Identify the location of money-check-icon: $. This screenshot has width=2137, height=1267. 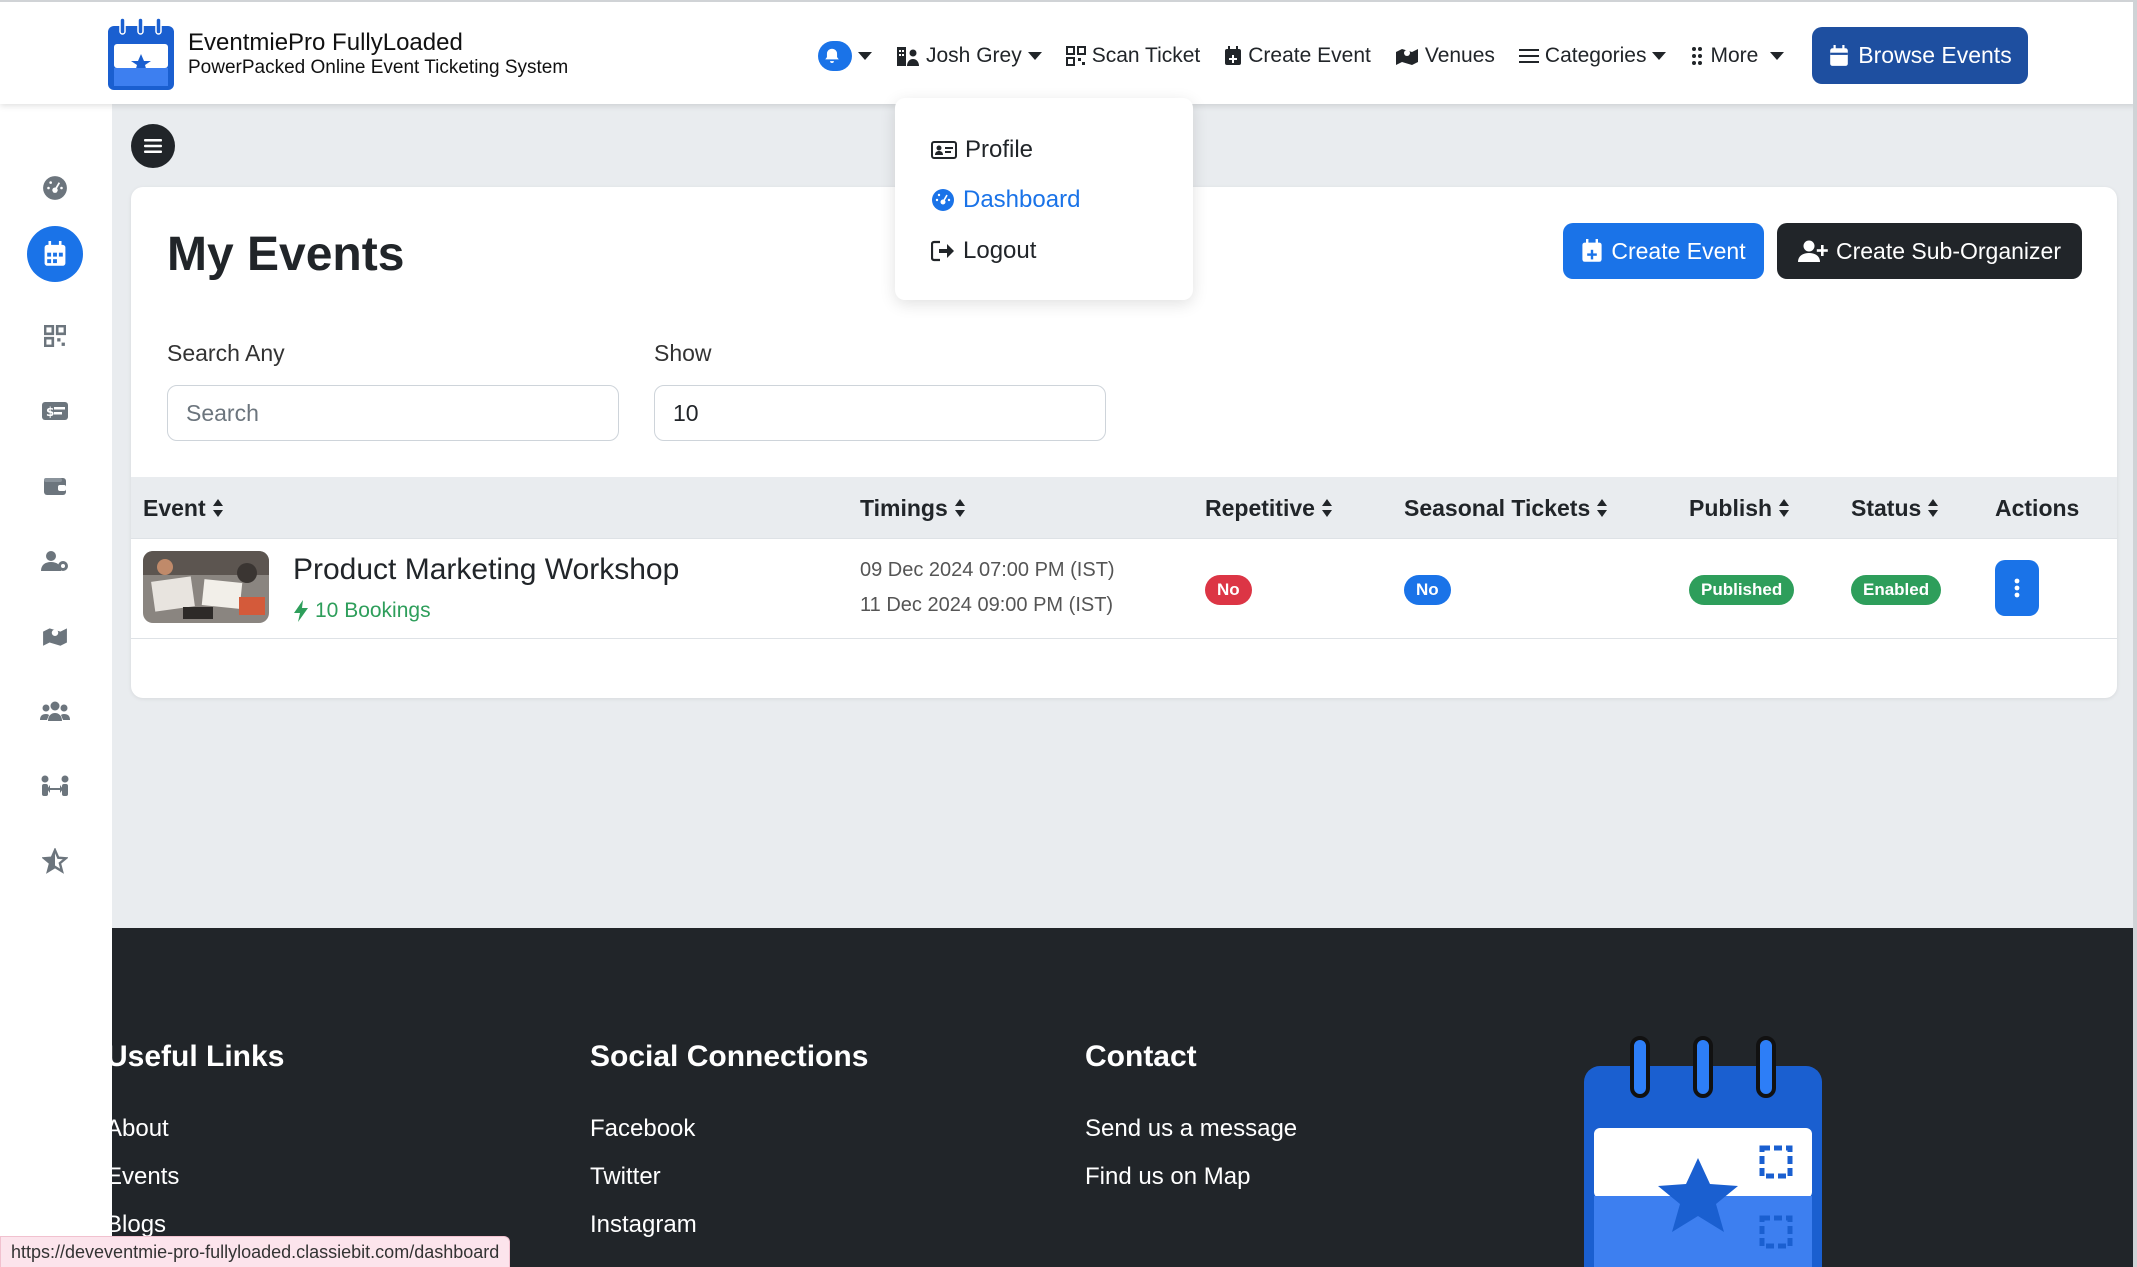
(55, 411).